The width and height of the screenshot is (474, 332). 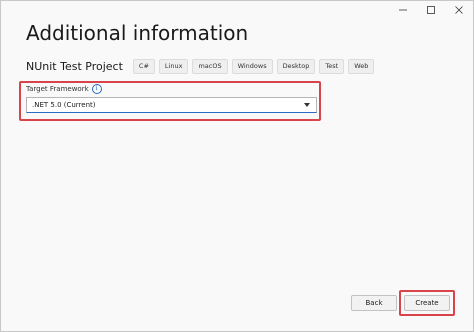 I want to click on close-button, so click(x=459, y=10).